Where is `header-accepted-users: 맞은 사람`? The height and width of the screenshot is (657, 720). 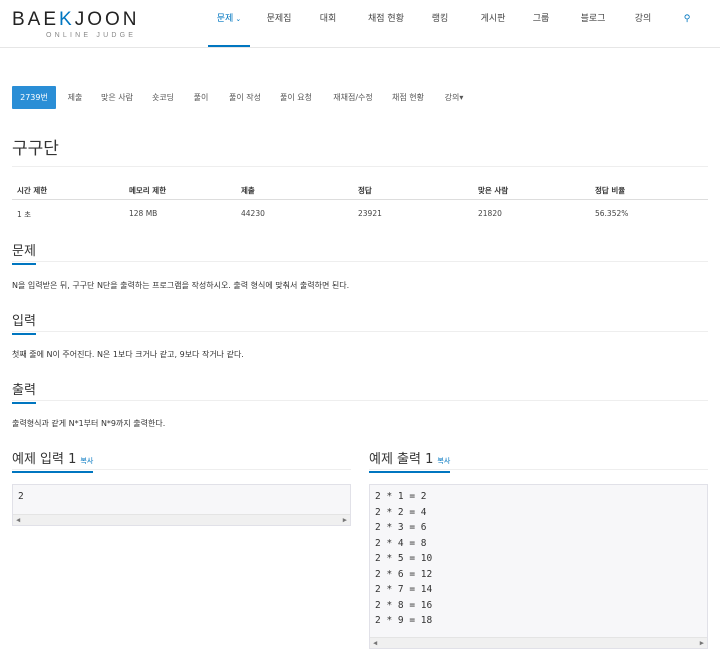
header-accepted-users: 맞은 사람 is located at coordinates (493, 190).